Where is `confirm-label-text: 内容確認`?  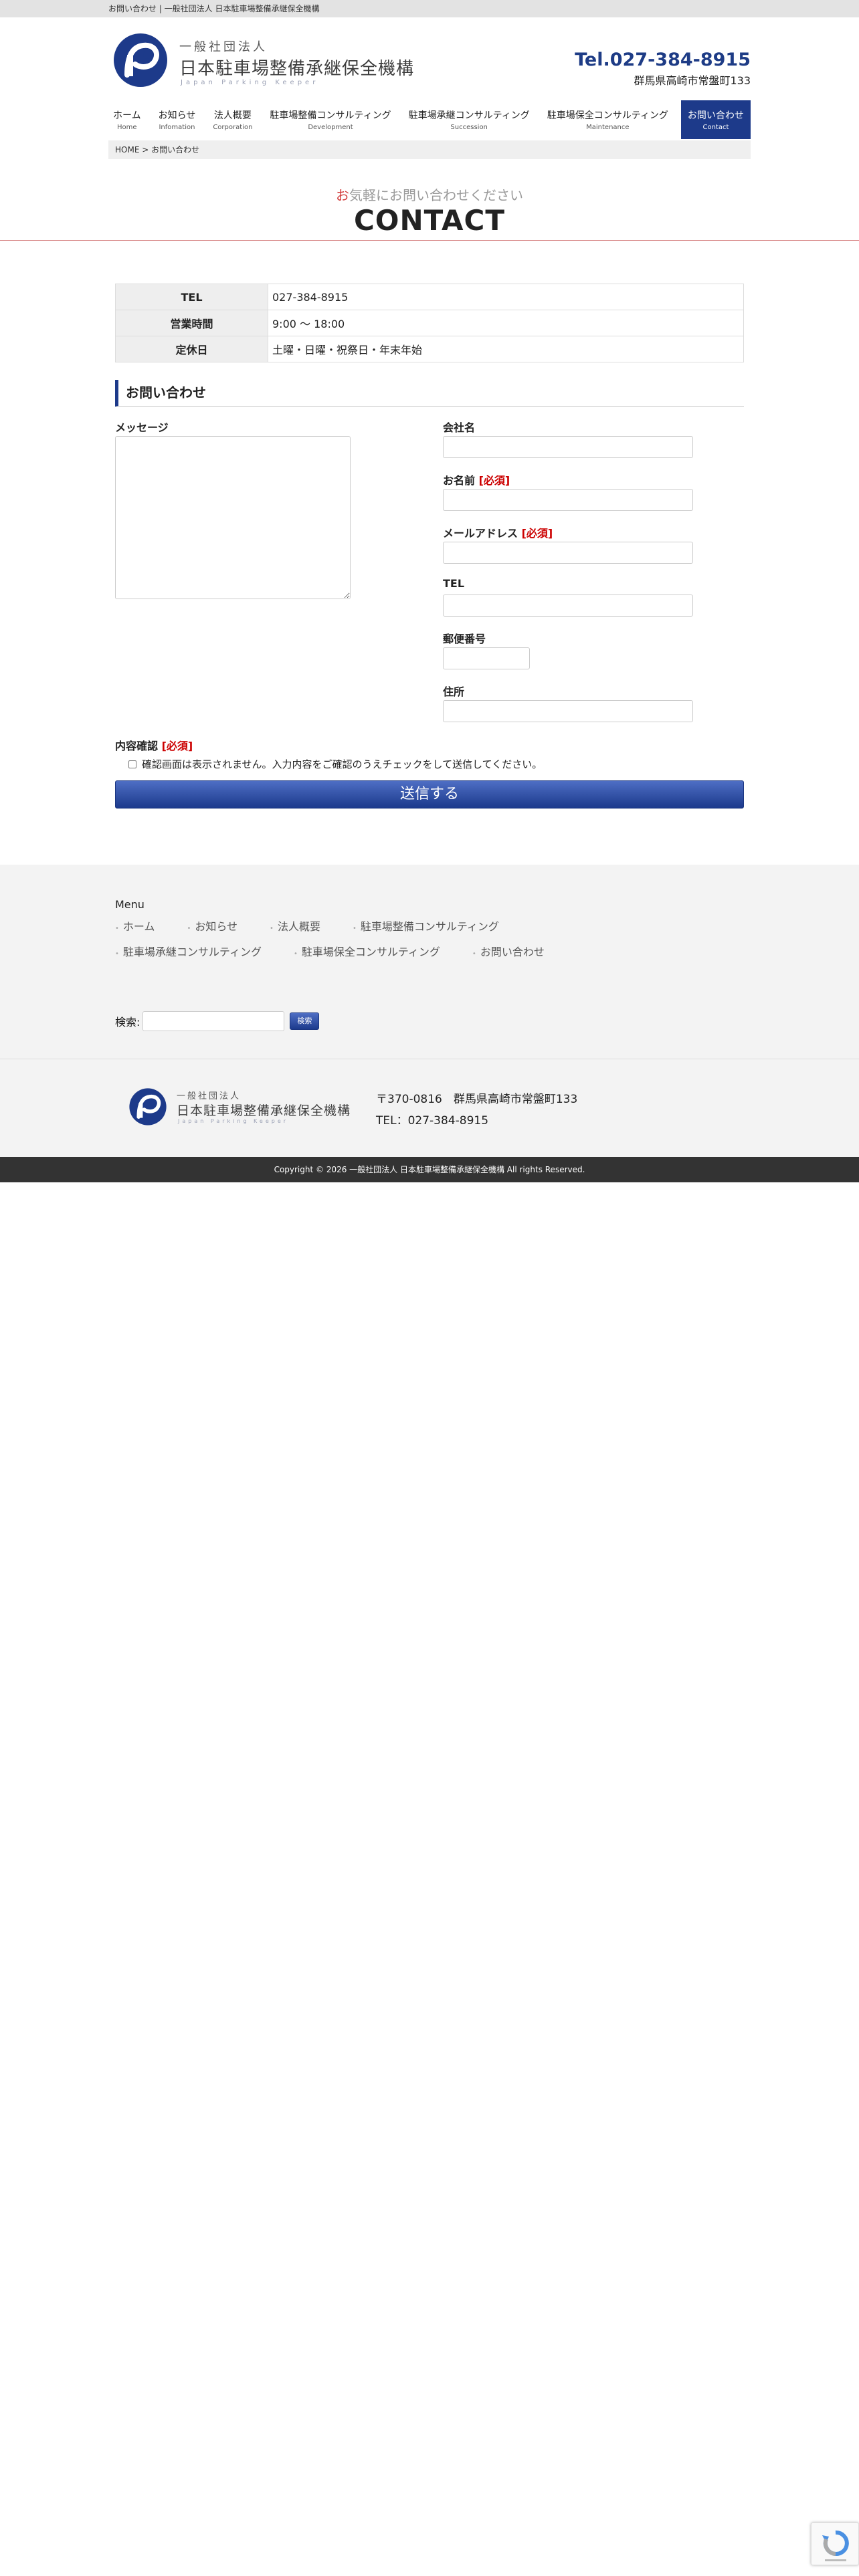
confirm-label-text: 内容確認 is located at coordinates (137, 746).